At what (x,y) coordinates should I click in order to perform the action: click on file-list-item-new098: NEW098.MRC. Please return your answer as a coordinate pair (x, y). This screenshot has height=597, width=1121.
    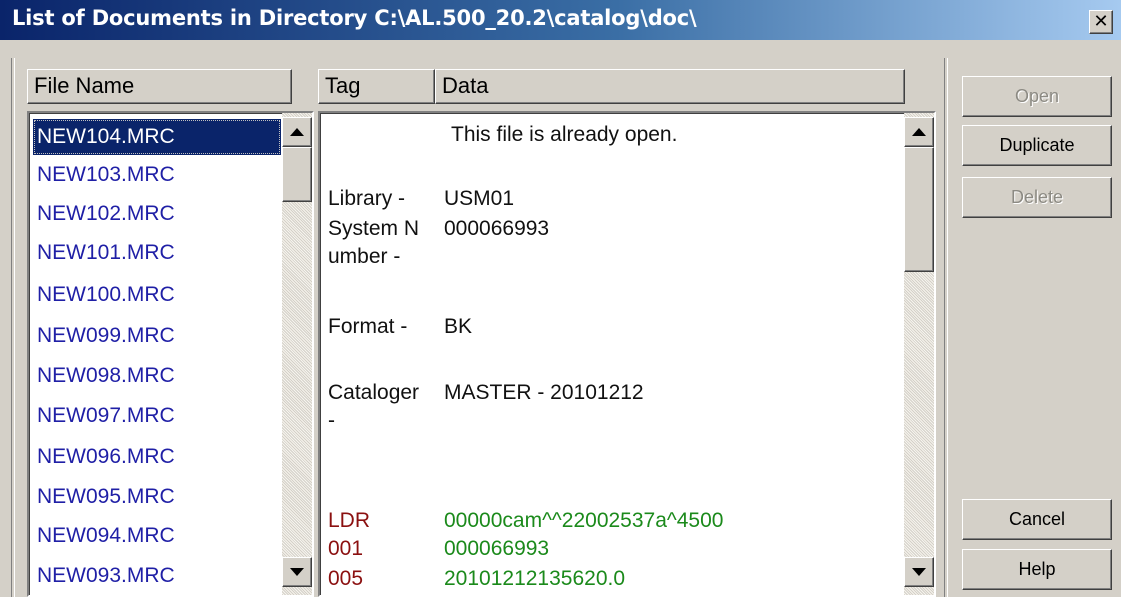
    Looking at the image, I should click on (157, 376).